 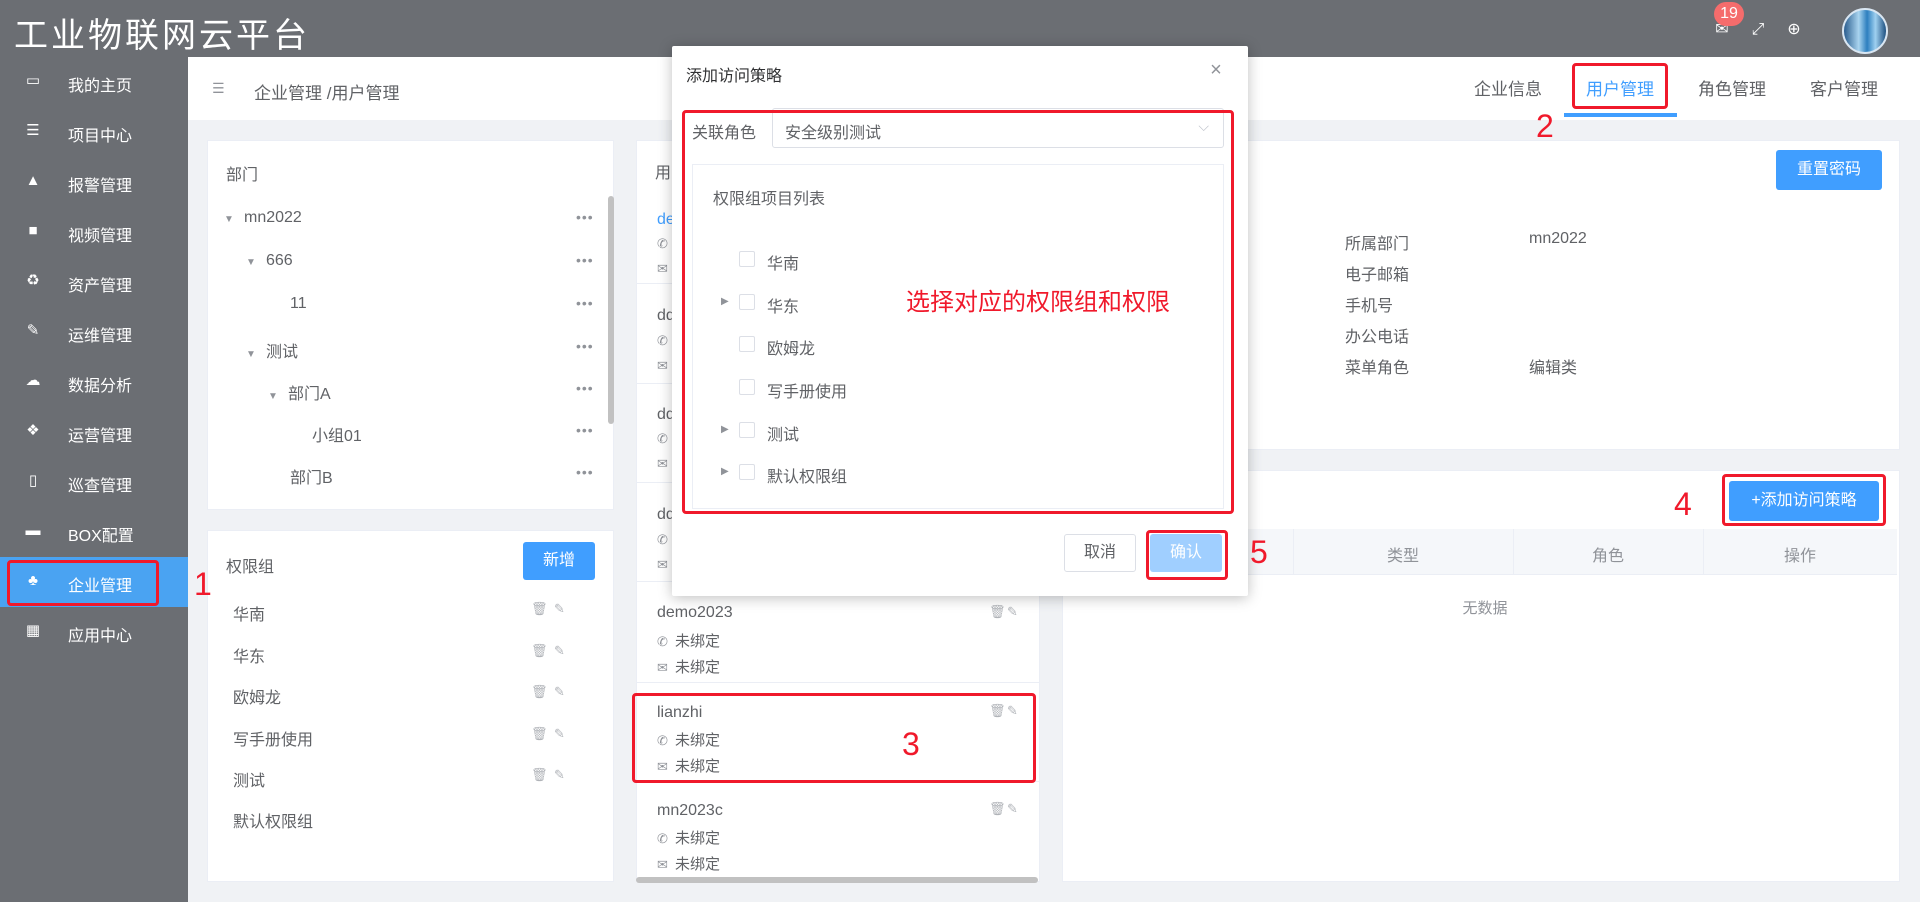 I want to click on sidebar-item-label: 数据分析, so click(x=100, y=386).